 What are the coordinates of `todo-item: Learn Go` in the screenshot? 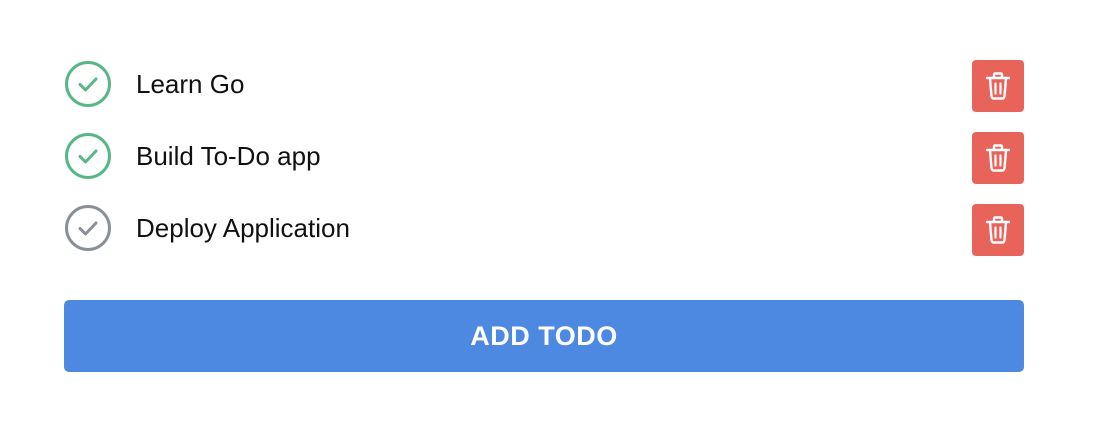 It's located at (544, 84).